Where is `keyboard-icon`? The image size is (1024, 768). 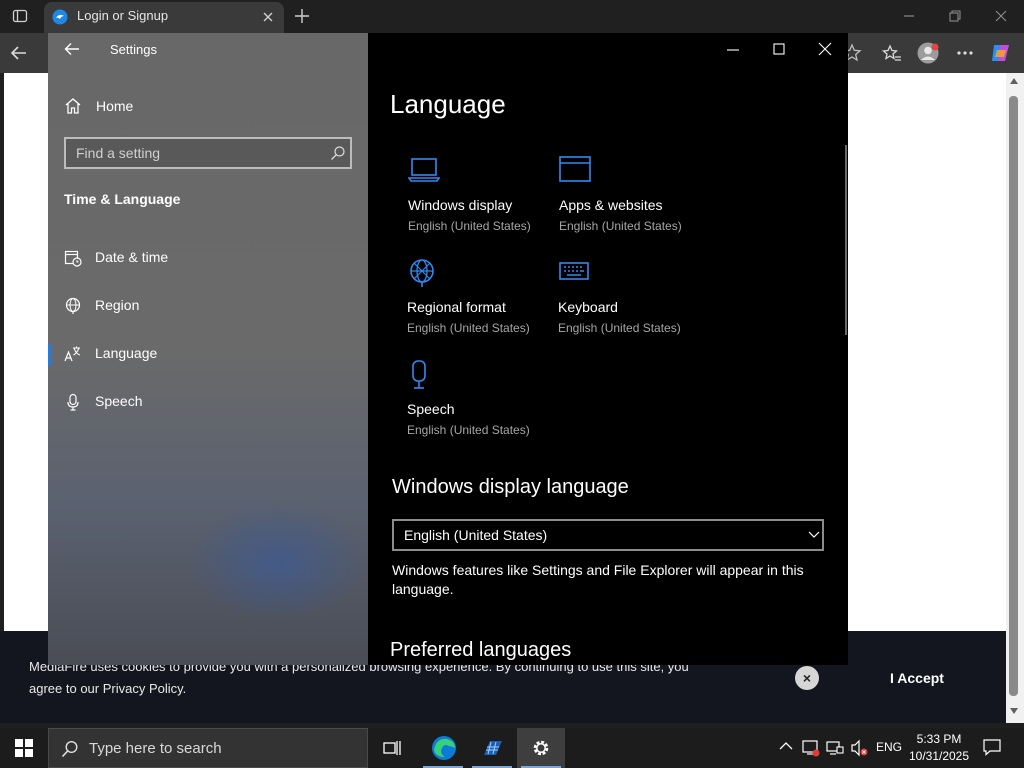 keyboard-icon is located at coordinates (575, 273).